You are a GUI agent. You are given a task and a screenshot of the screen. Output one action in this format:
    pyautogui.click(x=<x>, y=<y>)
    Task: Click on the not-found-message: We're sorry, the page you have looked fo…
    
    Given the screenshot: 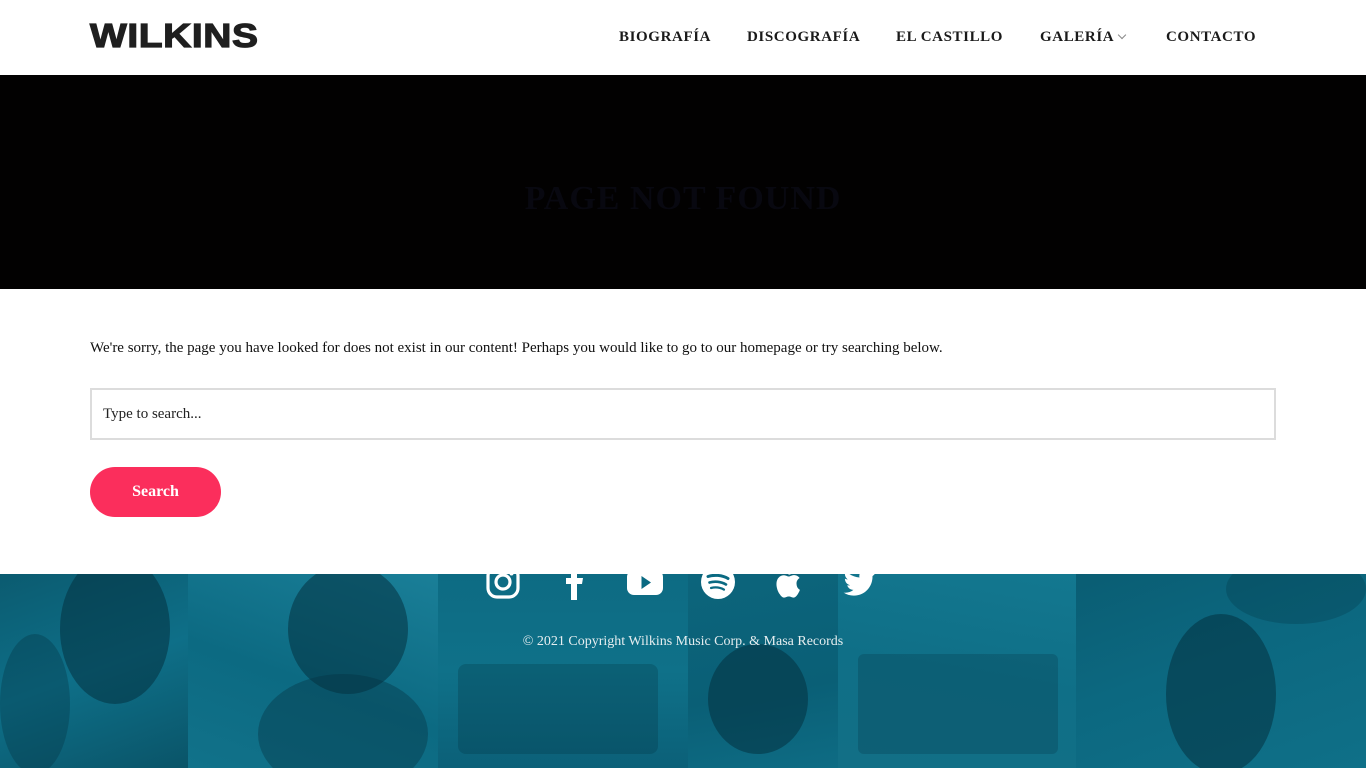 What is the action you would take?
    pyautogui.click(x=516, y=348)
    